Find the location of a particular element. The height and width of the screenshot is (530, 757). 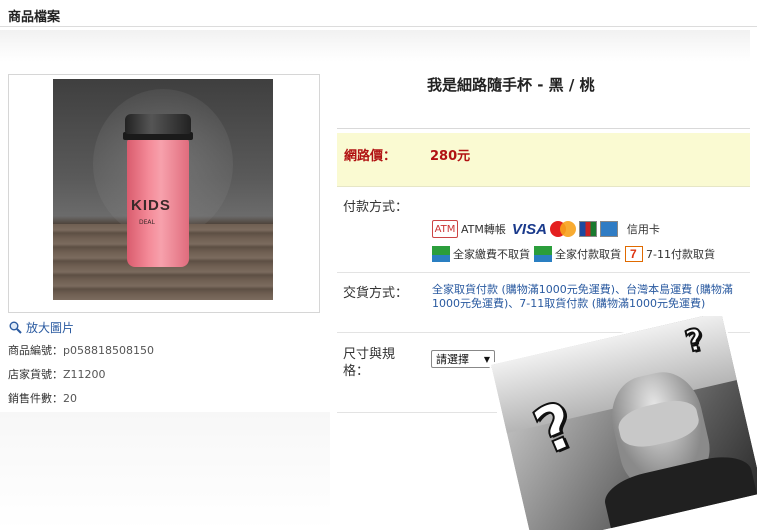

credit-card-label: 信用卡 is located at coordinates (643, 229).